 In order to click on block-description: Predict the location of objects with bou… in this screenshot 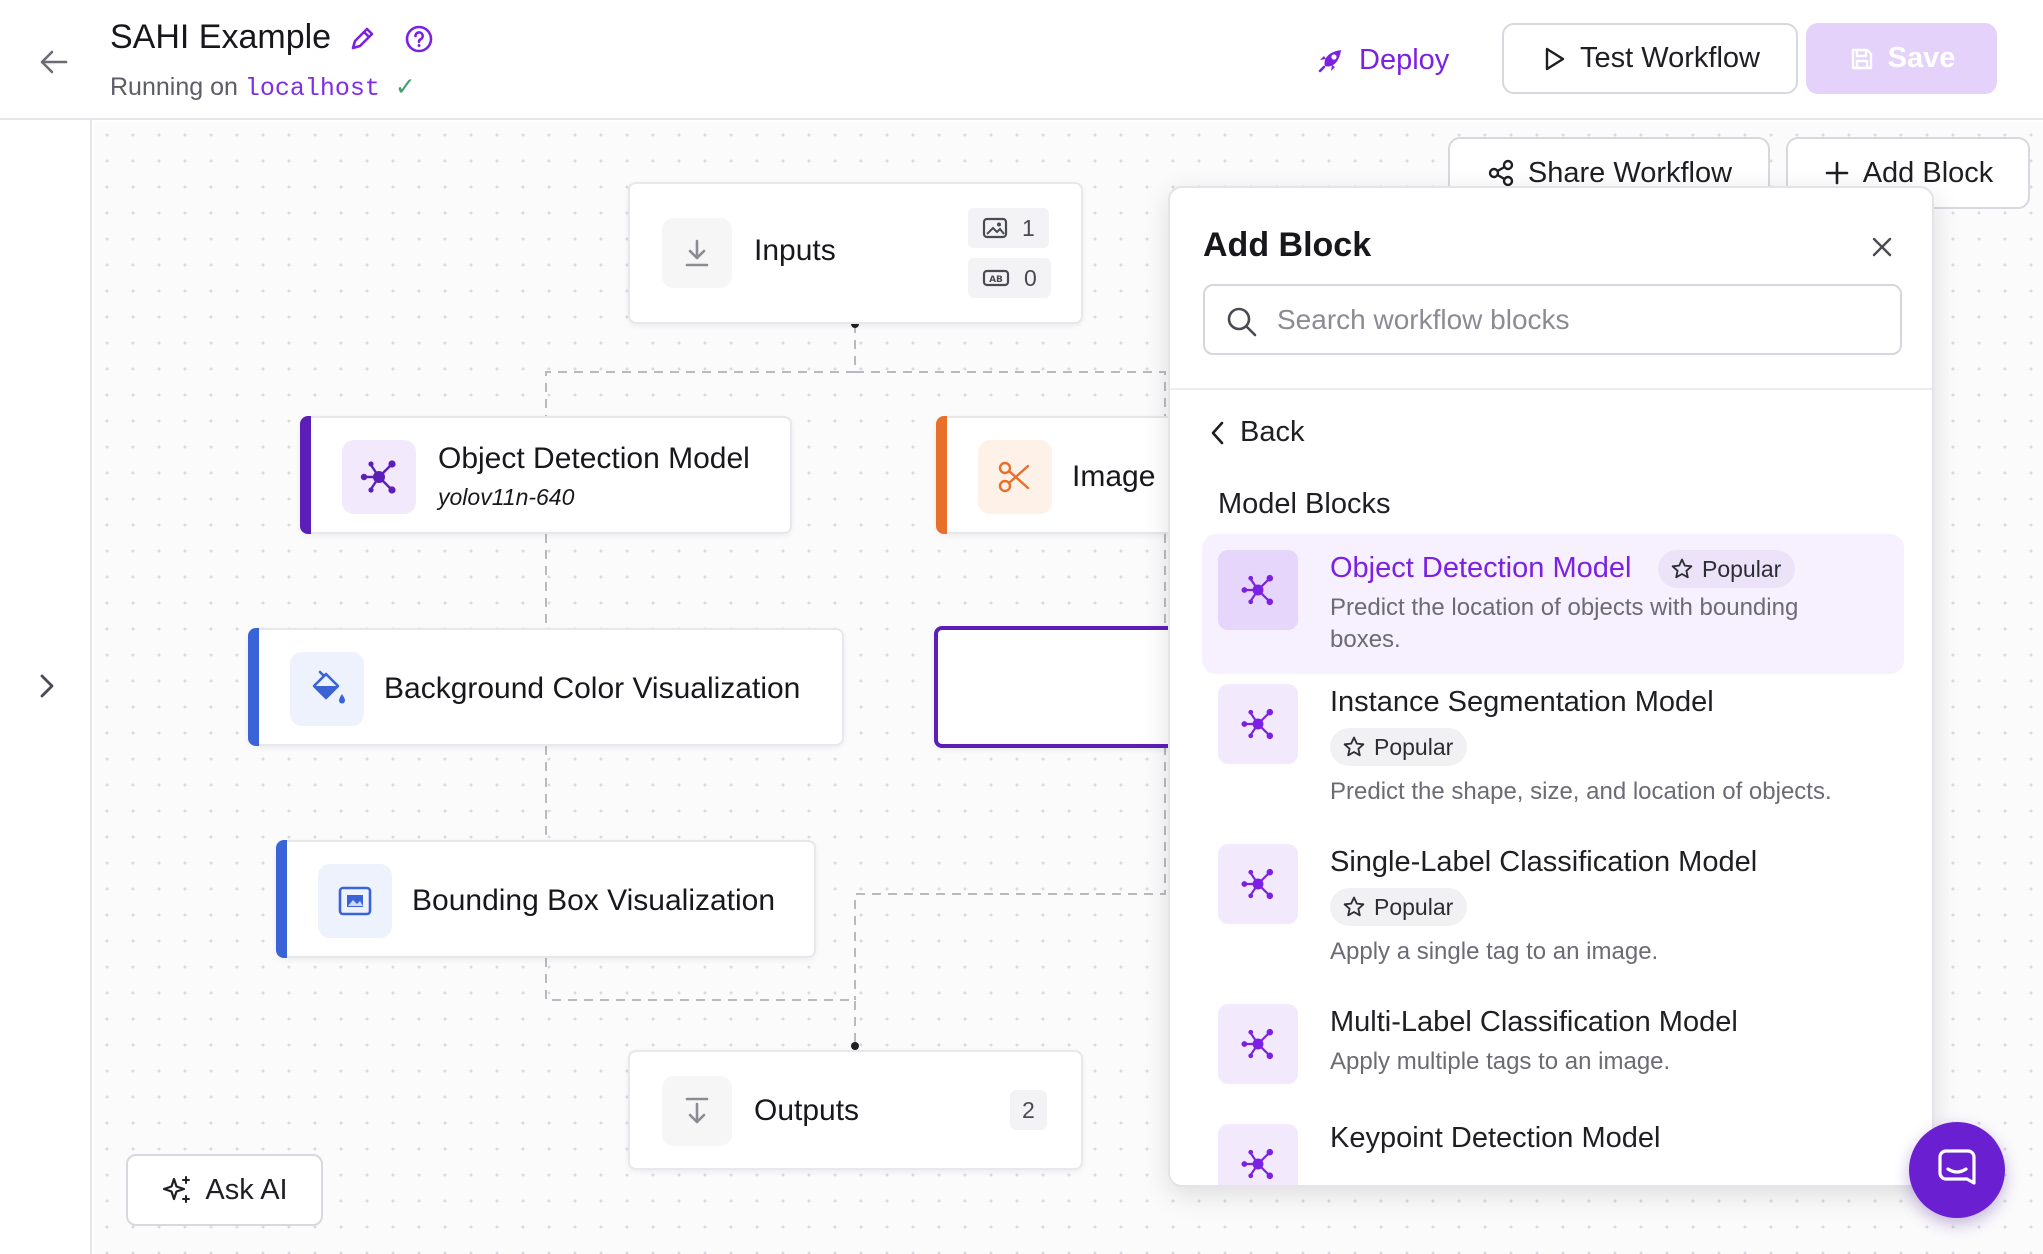, I will do `click(1564, 623)`.